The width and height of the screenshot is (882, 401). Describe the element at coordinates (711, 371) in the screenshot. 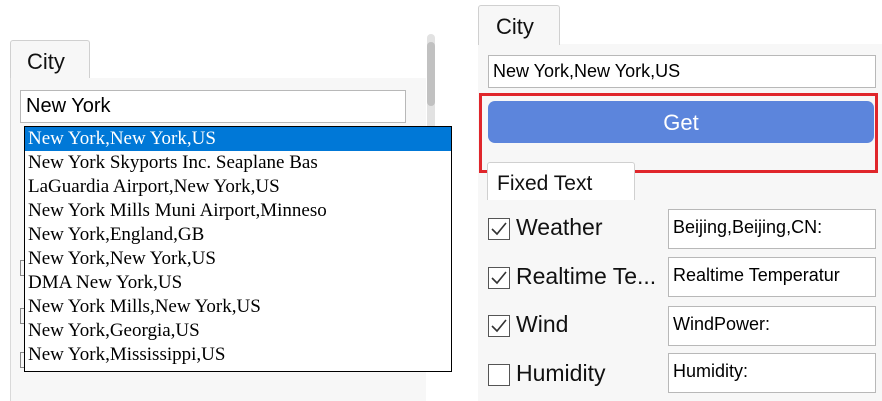

I see `humidity-text-field-value: Humidity:` at that location.